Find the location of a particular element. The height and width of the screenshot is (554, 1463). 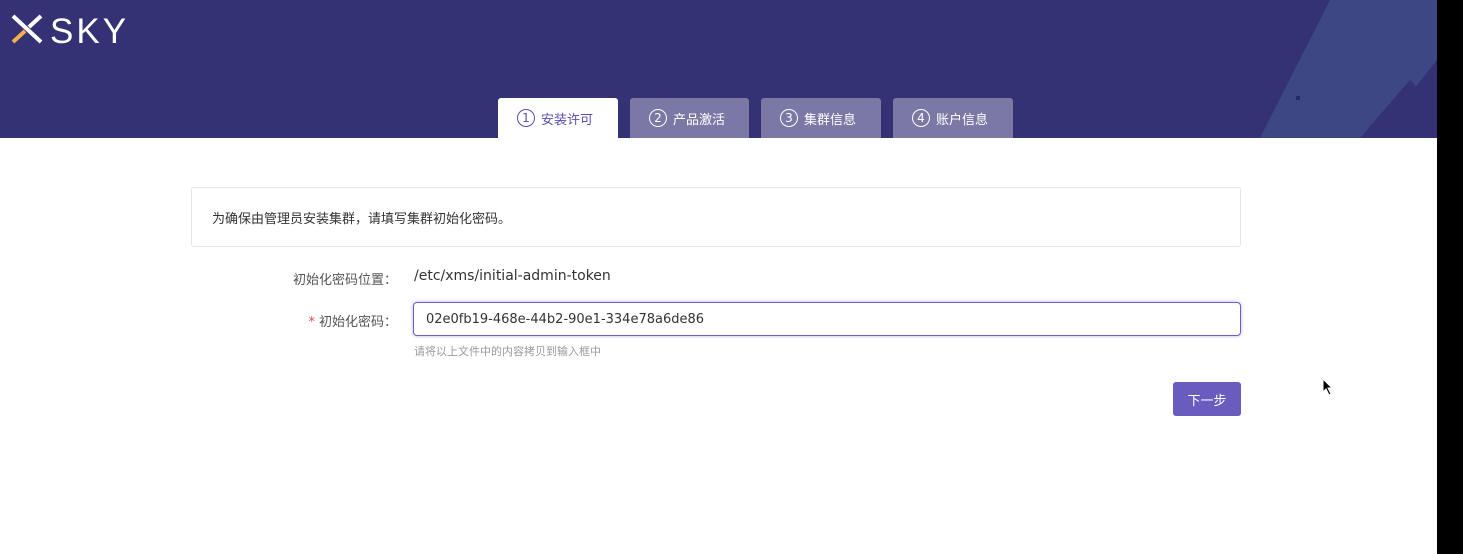

tab-product-activation: 2 产品激活 is located at coordinates (689, 118).